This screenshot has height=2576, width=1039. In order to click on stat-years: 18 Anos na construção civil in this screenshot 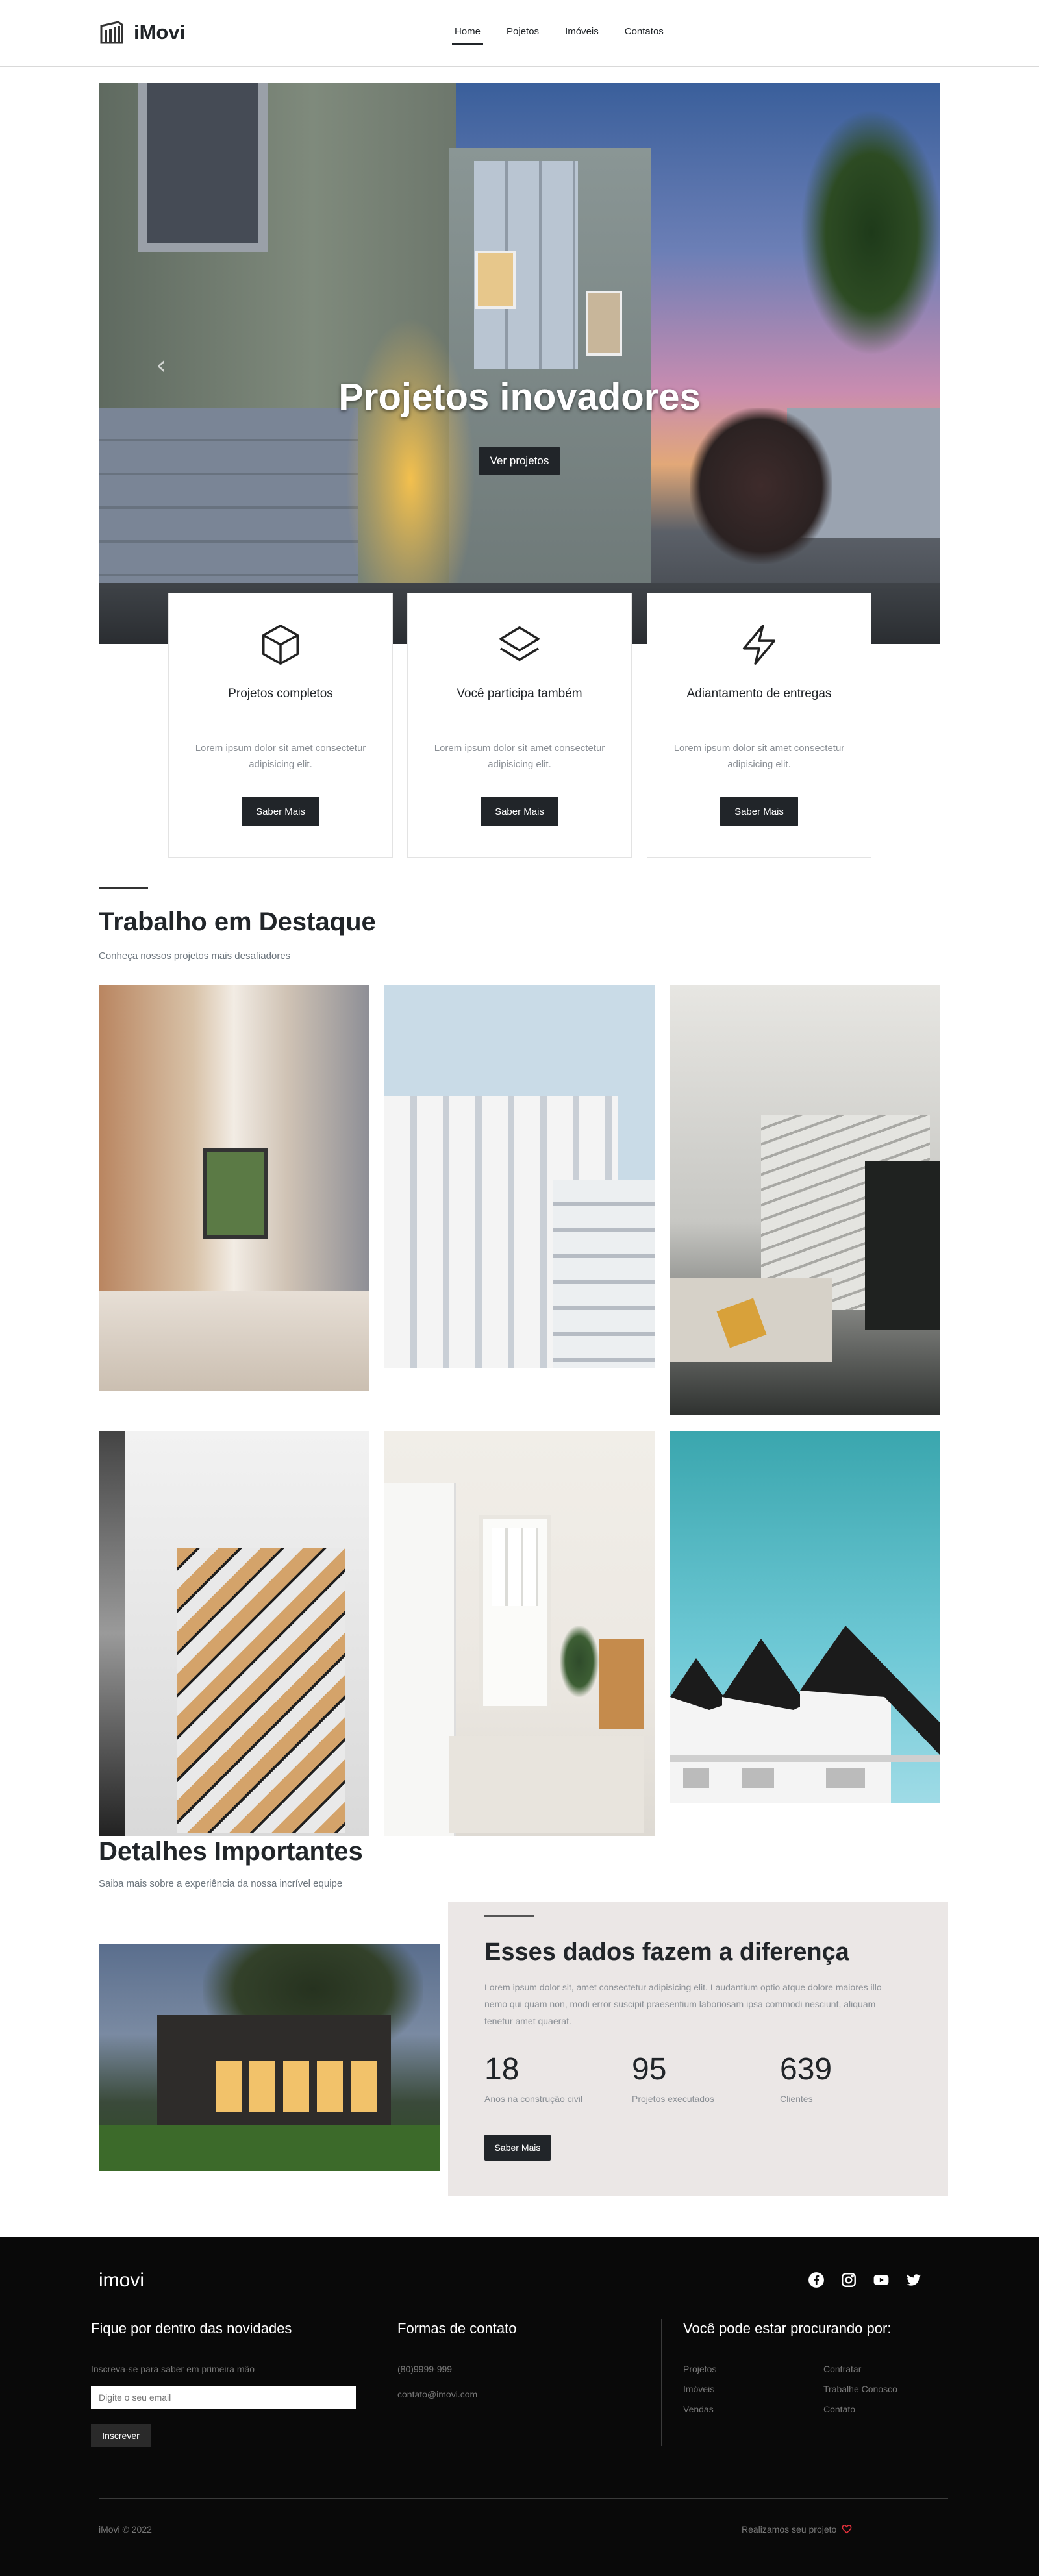, I will do `click(533, 2077)`.